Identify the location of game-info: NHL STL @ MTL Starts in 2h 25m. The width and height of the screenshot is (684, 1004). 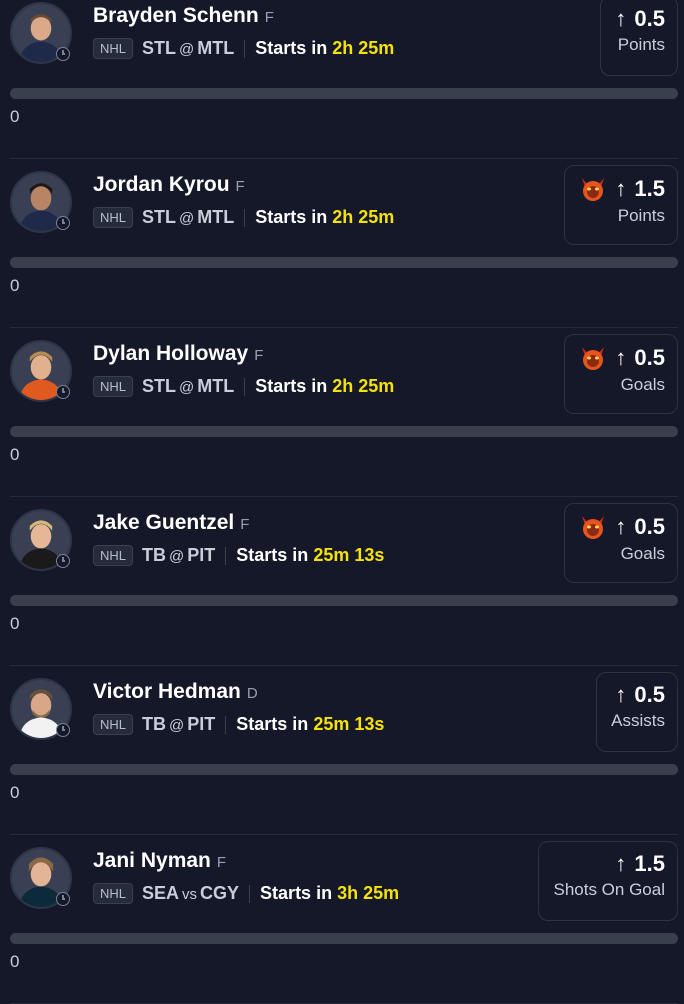
(243, 217).